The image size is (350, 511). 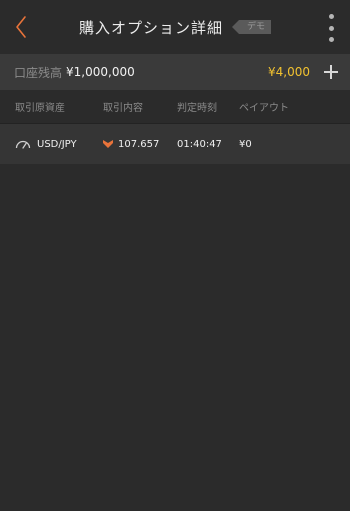 What do you see at coordinates (175, 72) in the screenshot?
I see `balance-bar: 口座残高 ¥1,000,000 ¥4,000` at bounding box center [175, 72].